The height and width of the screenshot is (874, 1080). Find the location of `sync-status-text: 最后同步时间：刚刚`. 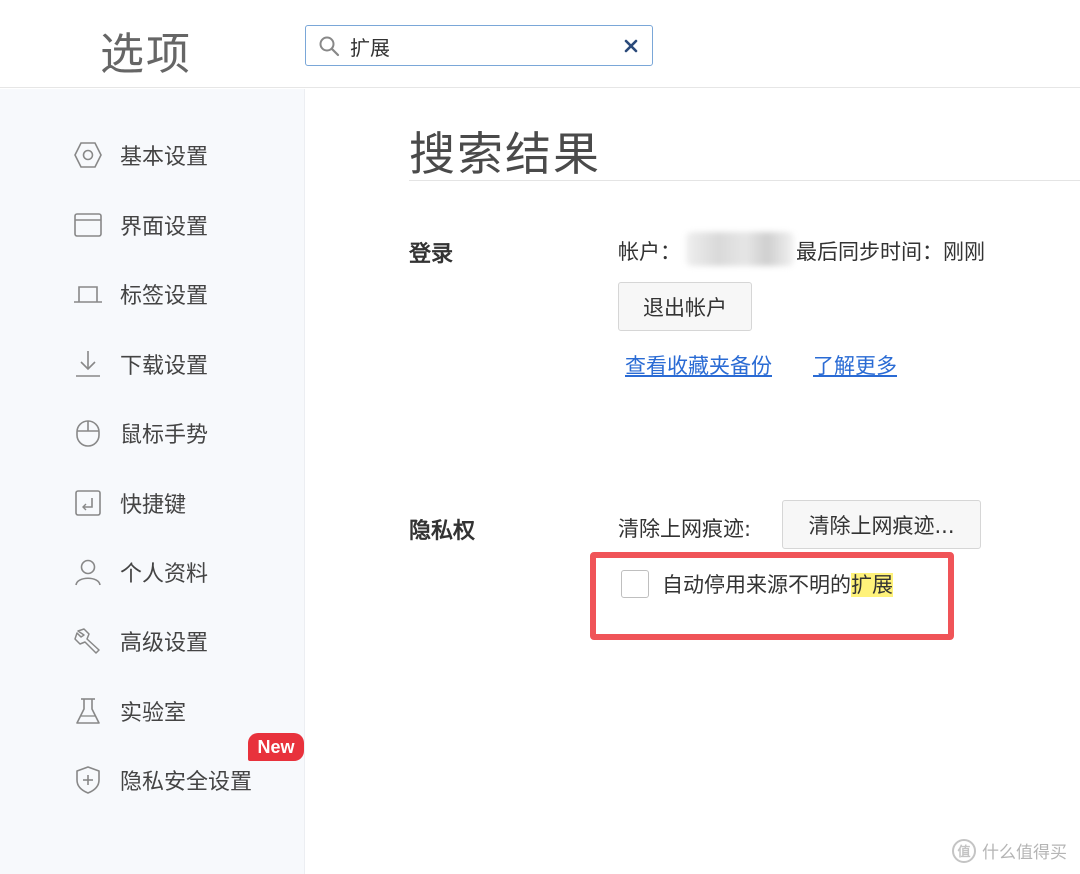

sync-status-text: 最后同步时间：刚刚 is located at coordinates (890, 252).